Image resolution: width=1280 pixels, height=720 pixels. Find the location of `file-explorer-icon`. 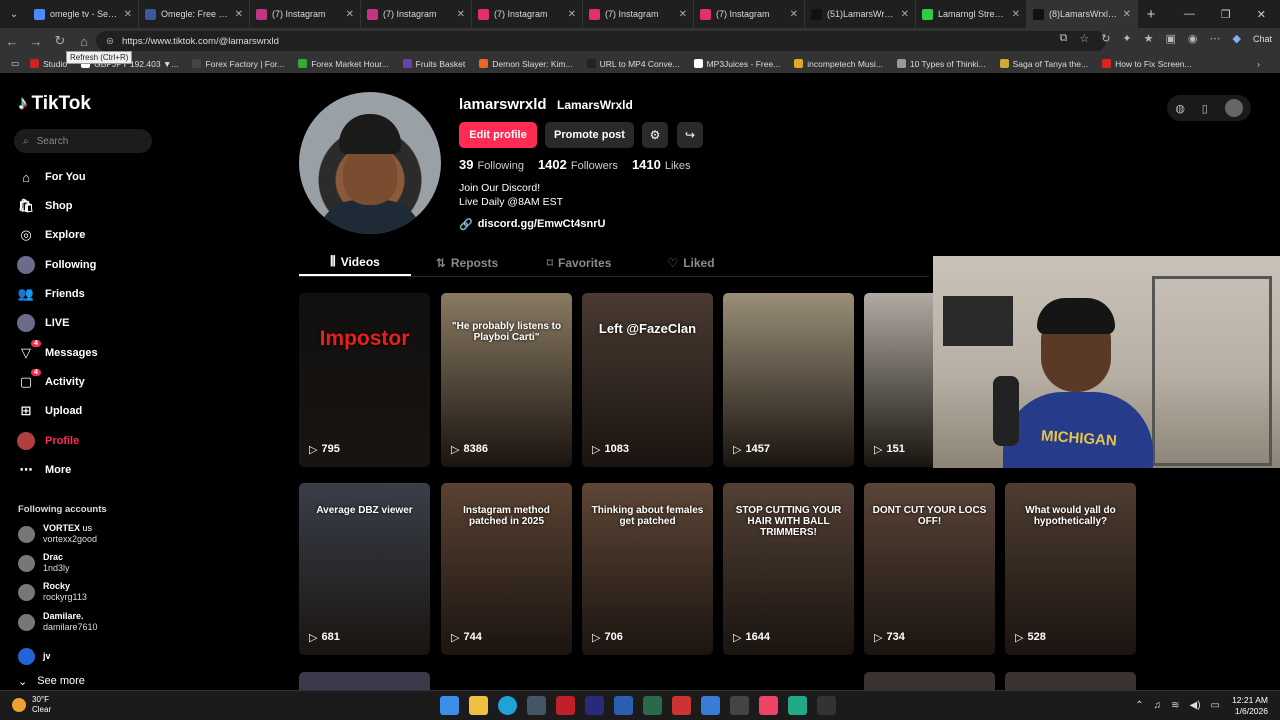

file-explorer-icon is located at coordinates (478, 705).